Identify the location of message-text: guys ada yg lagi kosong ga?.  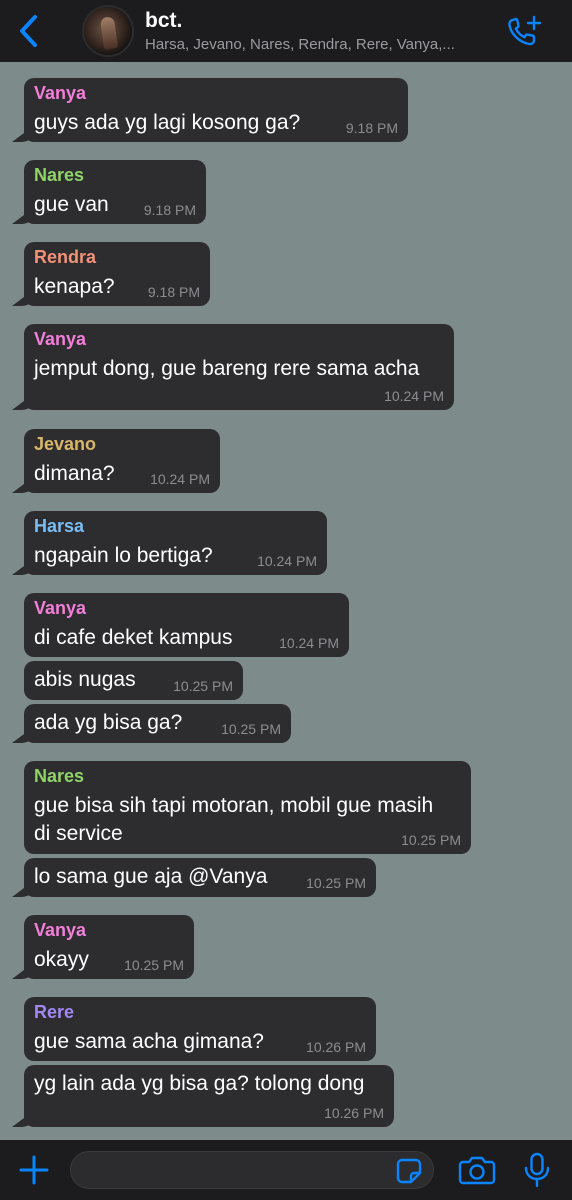
(167, 122).